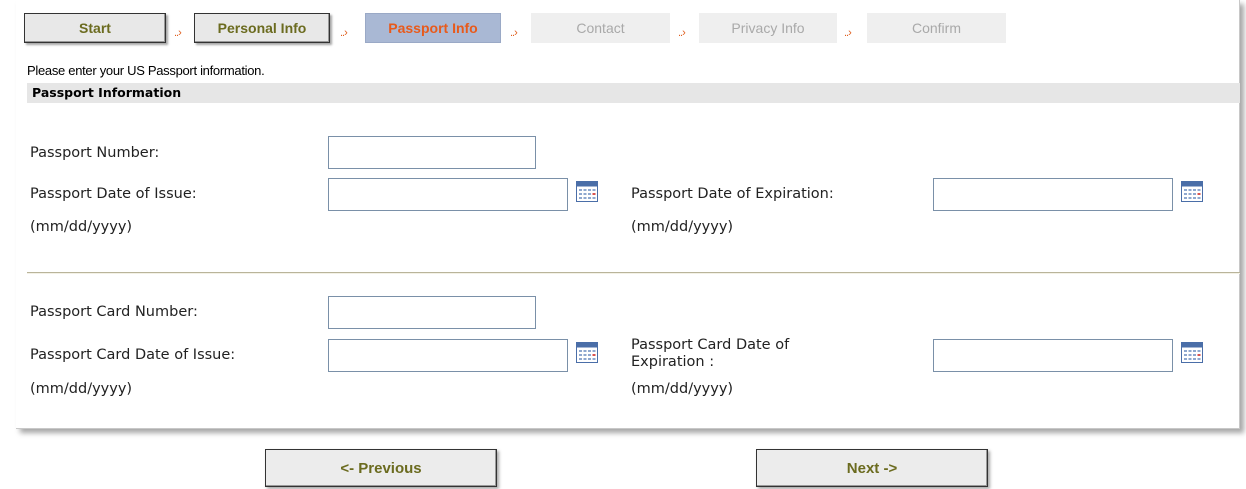 The width and height of the screenshot is (1246, 489). Describe the element at coordinates (95, 153) in the screenshot. I see `passport-number-label: Passport Number:` at that location.